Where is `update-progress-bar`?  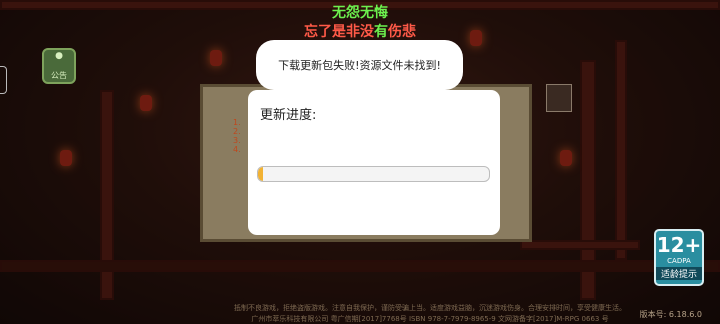 update-progress-bar is located at coordinates (373, 174).